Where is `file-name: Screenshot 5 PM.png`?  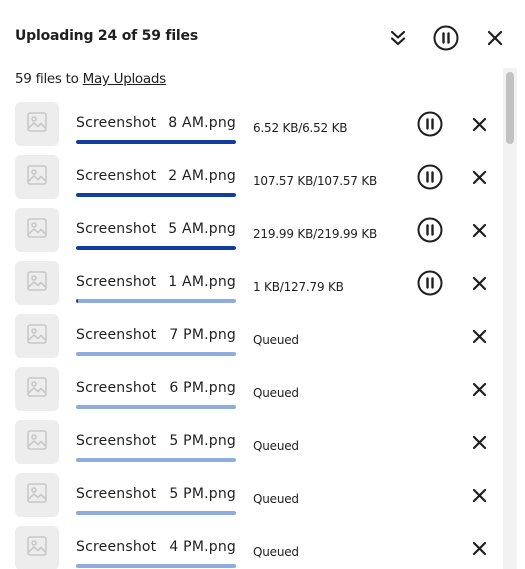 file-name: Screenshot 5 PM.png is located at coordinates (156, 495).